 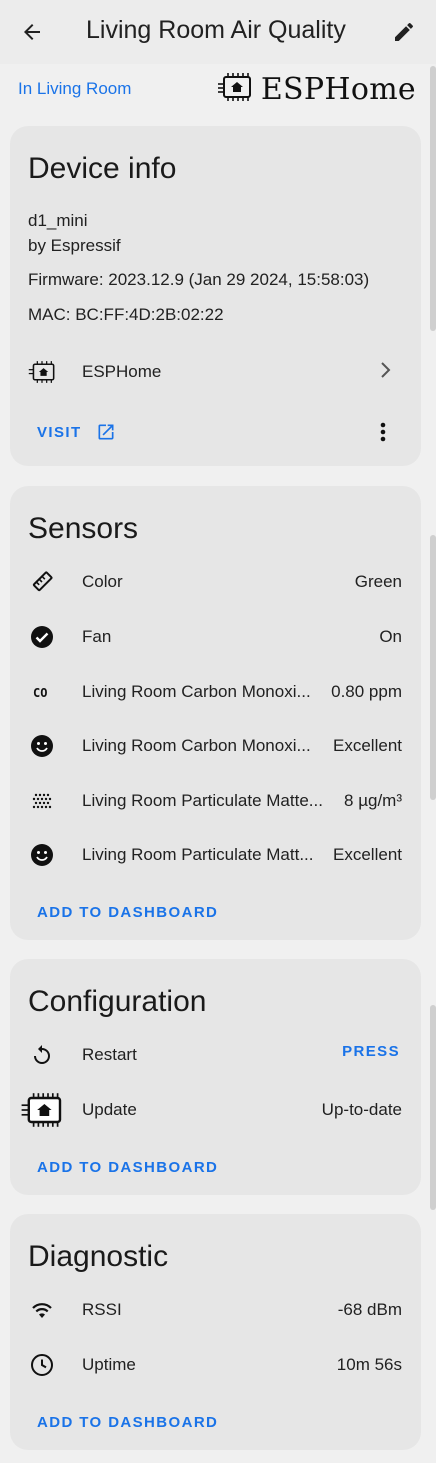 I want to click on brand-name: ESPHome, so click(x=338, y=89).